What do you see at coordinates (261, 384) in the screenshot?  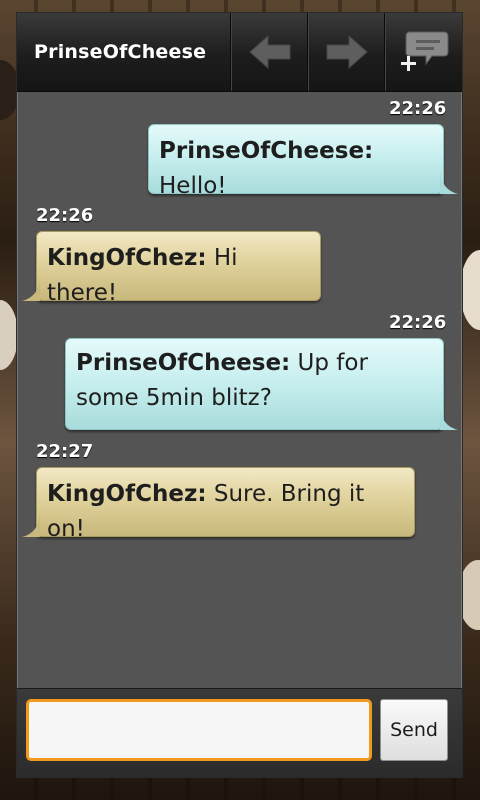 I see `message-bubble-outgoing: PrinseOfCheese: Up for some 5min blitz?` at bounding box center [261, 384].